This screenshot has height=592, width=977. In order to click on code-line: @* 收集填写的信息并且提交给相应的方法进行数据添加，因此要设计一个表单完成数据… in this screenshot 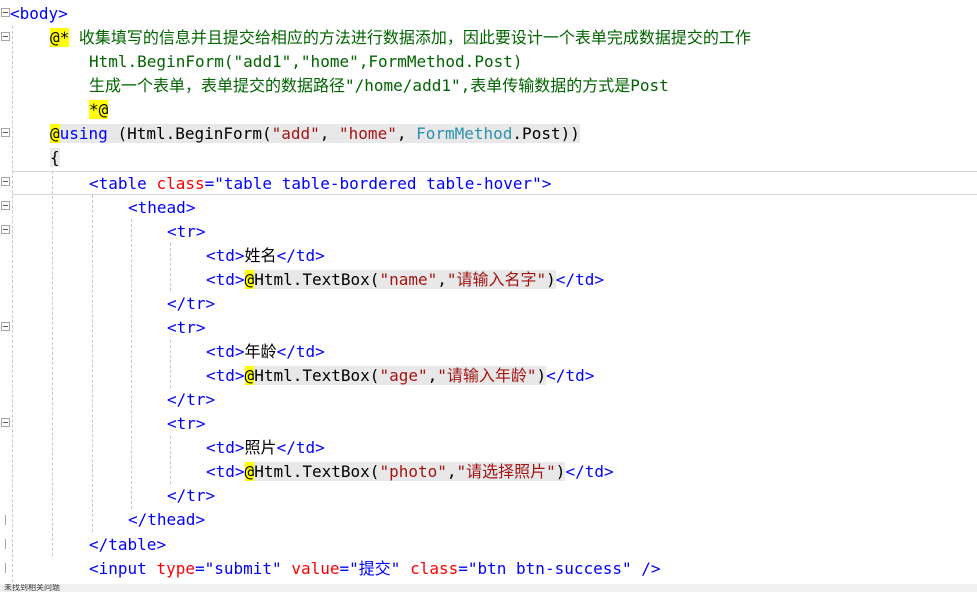, I will do `click(400, 38)`.